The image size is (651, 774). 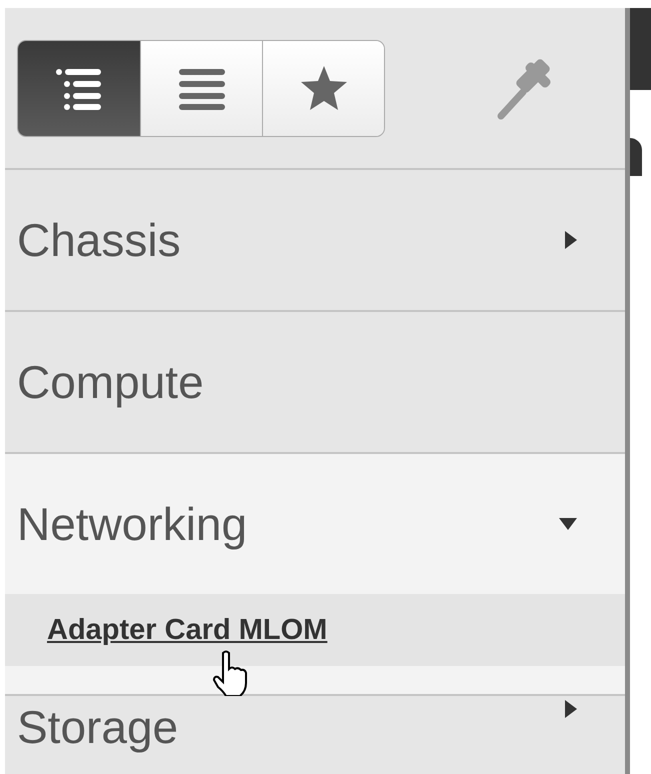 I want to click on list-view-button, so click(x=201, y=88).